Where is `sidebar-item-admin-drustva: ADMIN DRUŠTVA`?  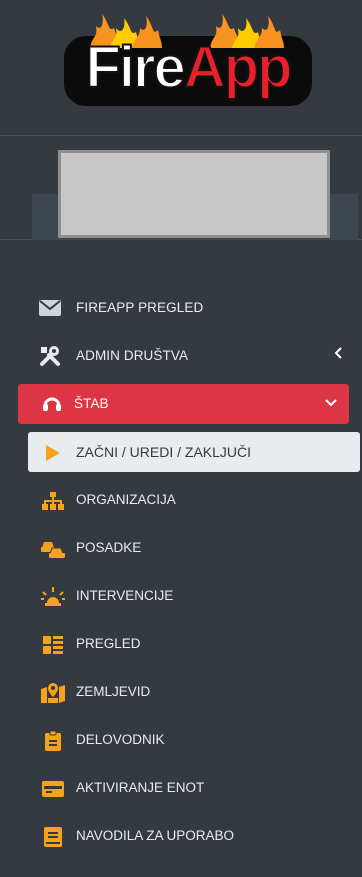
sidebar-item-admin-drustva: ADMIN DRUŠTVA is located at coordinates (181, 356).